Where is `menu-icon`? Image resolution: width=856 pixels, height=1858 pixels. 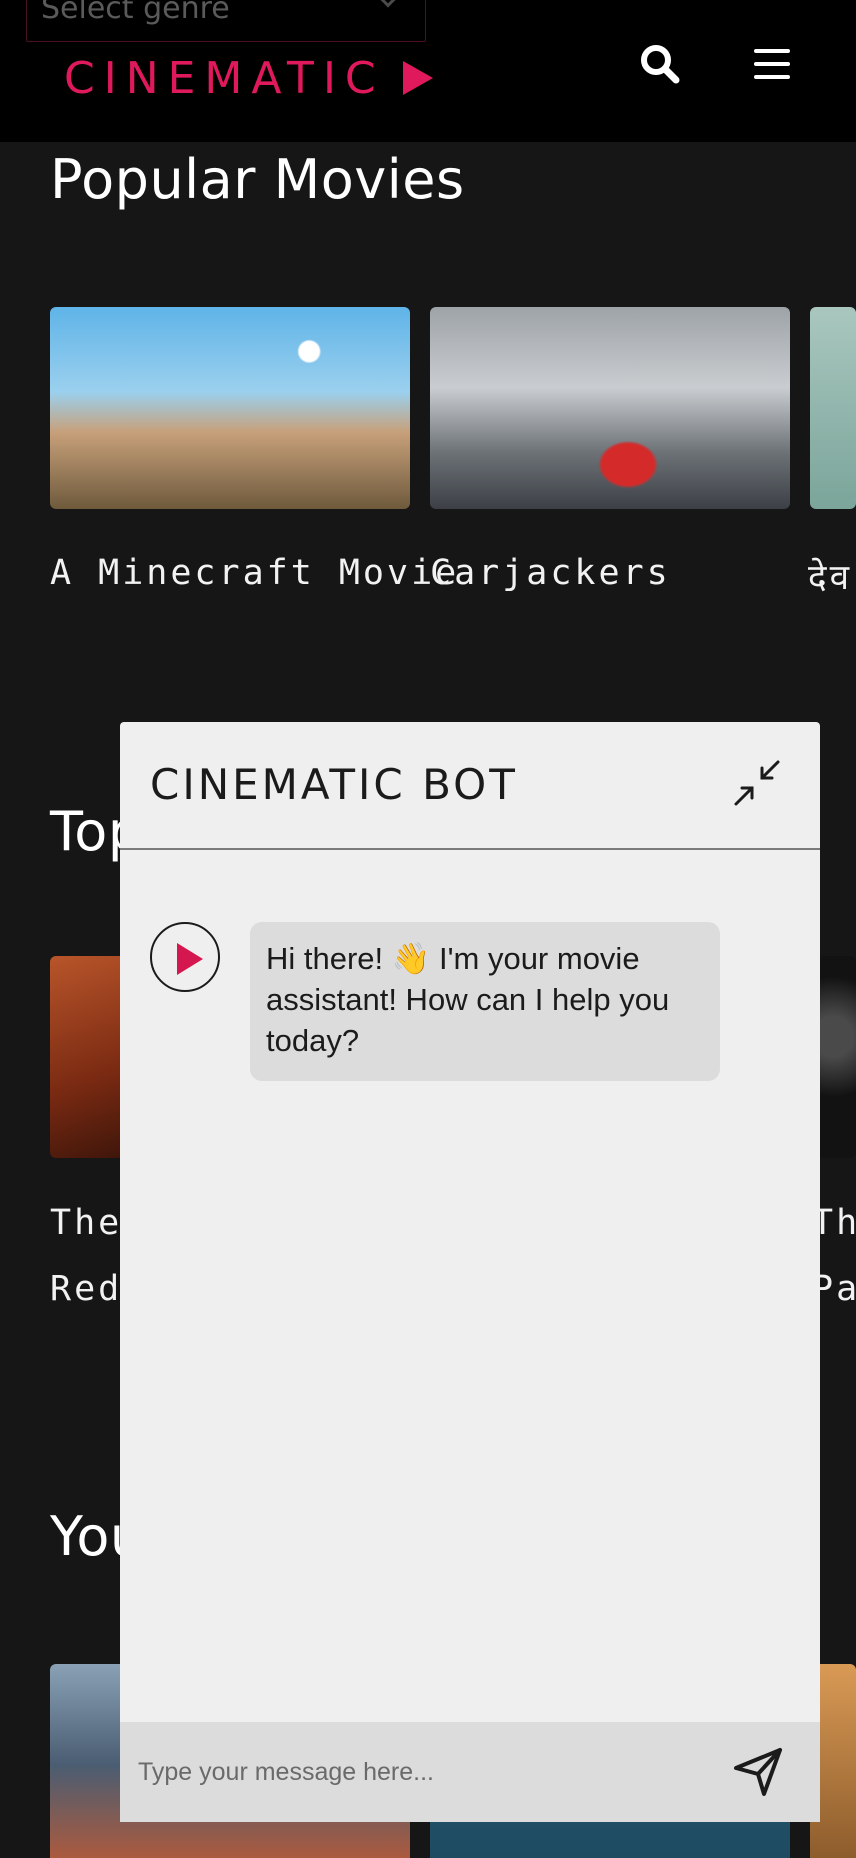
menu-icon is located at coordinates (772, 64).